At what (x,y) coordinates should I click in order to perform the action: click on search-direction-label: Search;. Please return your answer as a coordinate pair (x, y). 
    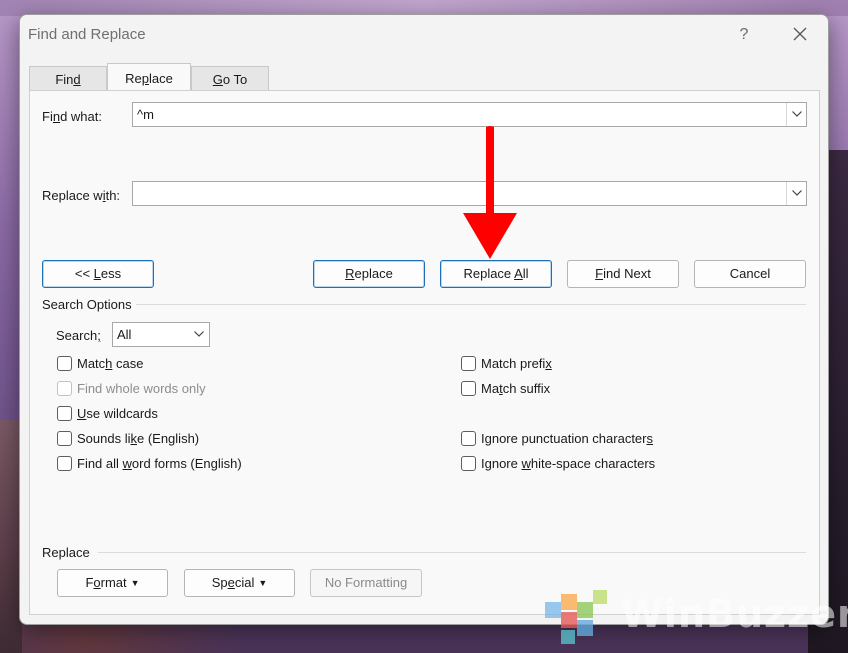
    Looking at the image, I should click on (78, 335).